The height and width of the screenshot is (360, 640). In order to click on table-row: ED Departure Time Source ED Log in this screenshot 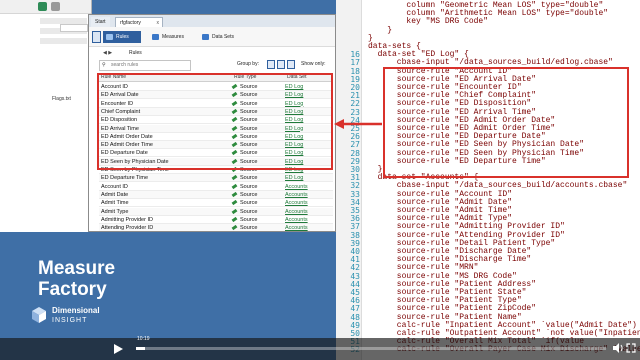, I will do `click(216, 178)`.